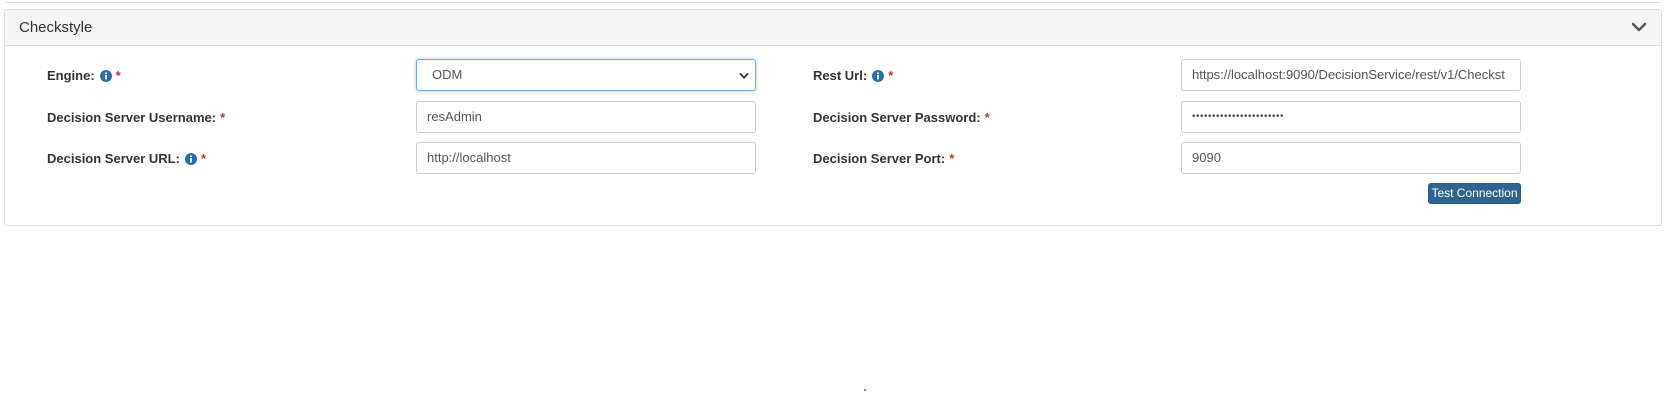  Describe the element at coordinates (1351, 158) in the screenshot. I see `port-input: 9090` at that location.